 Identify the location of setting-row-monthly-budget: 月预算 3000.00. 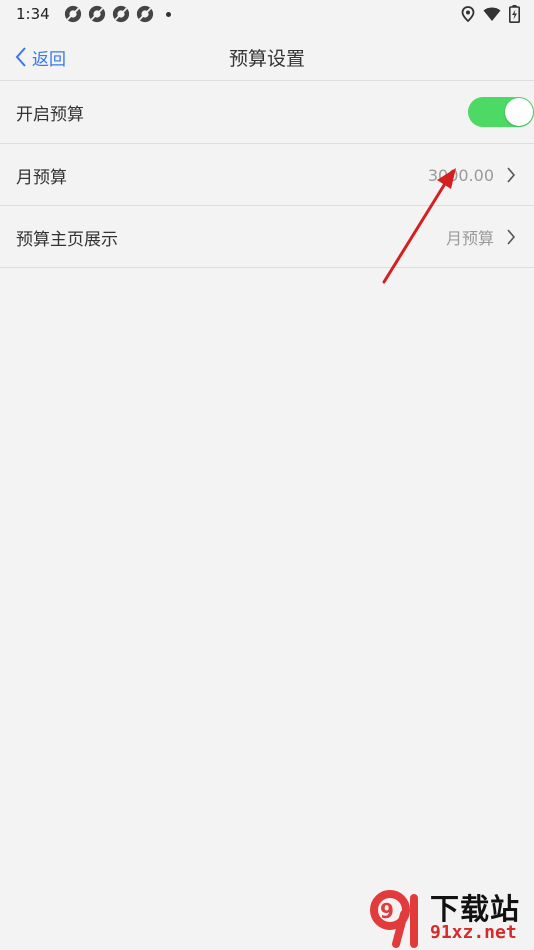
(267, 175).